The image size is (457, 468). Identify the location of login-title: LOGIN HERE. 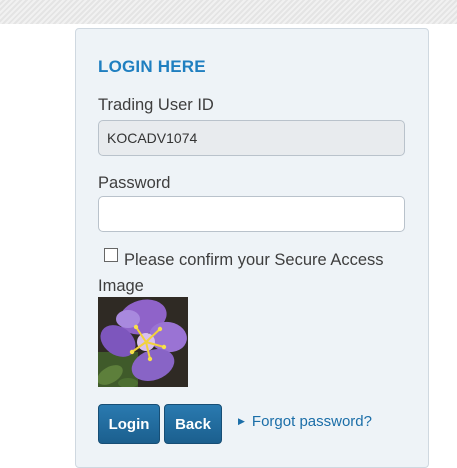
(152, 66).